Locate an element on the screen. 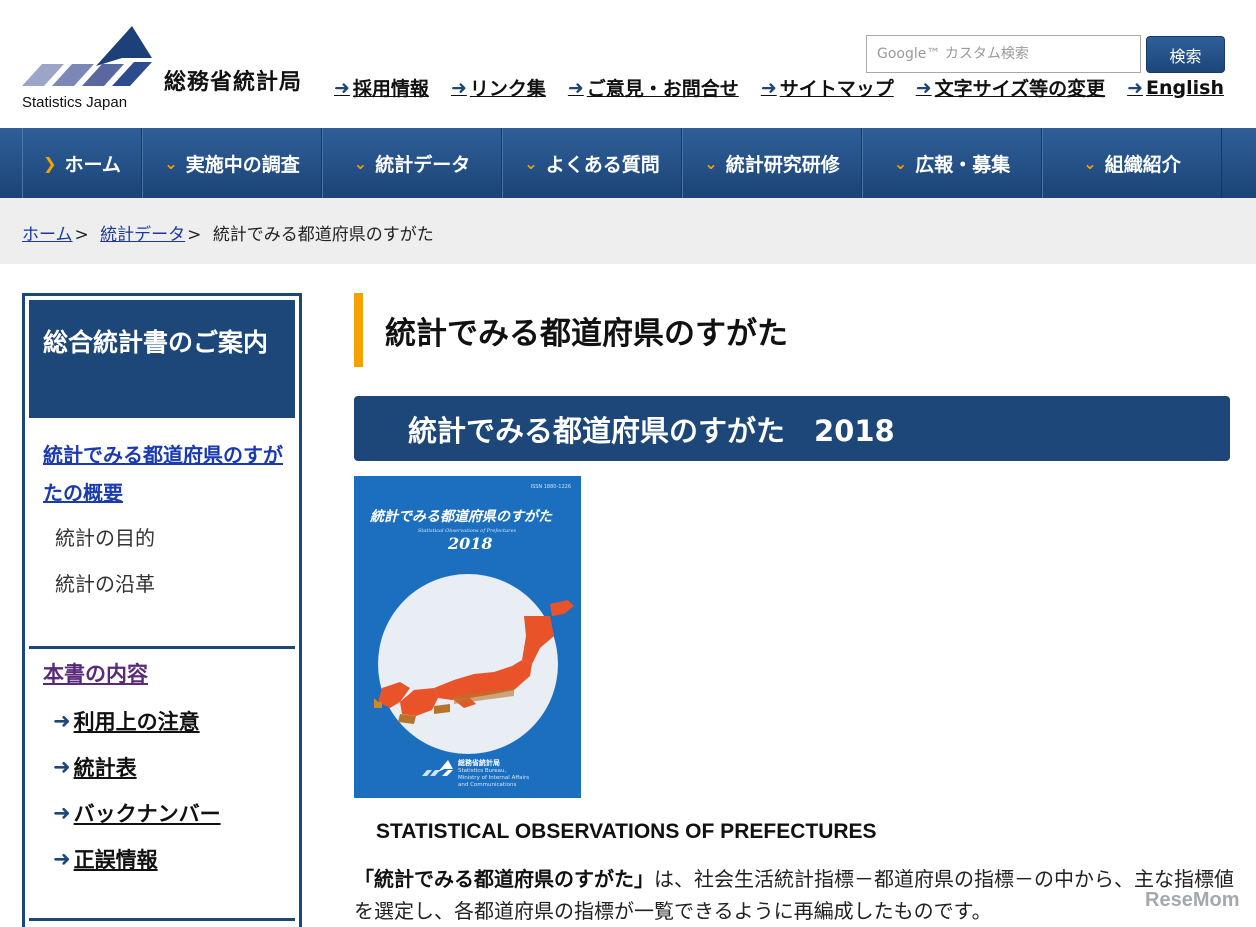 Image resolution: width=1256 pixels, height=927 pixels. section-heading: 統計でみる都道府県のすがた 2018 is located at coordinates (792, 428).